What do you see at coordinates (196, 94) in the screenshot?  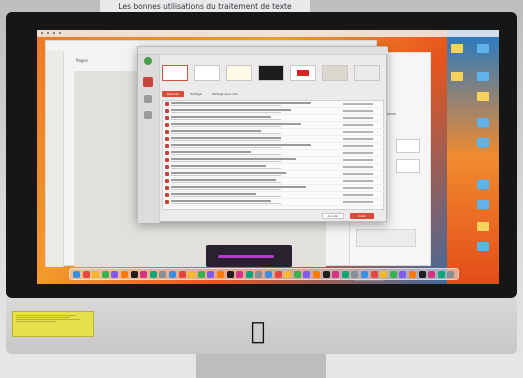 I see `tab-shared: Partagé` at bounding box center [196, 94].